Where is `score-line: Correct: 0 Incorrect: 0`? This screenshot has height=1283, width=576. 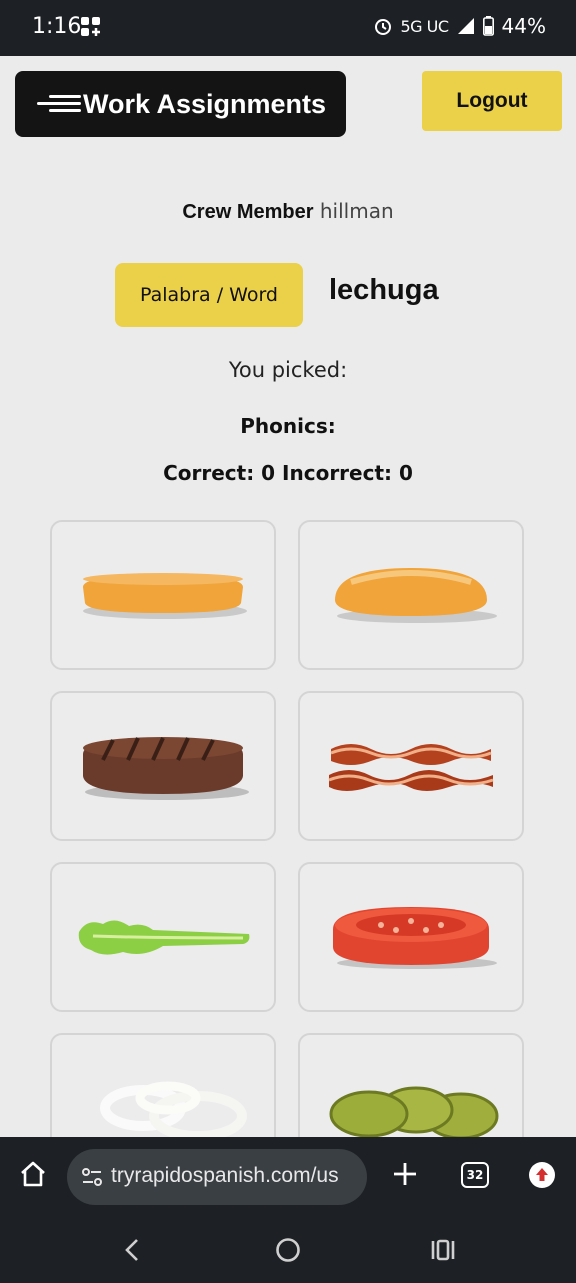
score-line: Correct: 0 Incorrect: 0 is located at coordinates (288, 473).